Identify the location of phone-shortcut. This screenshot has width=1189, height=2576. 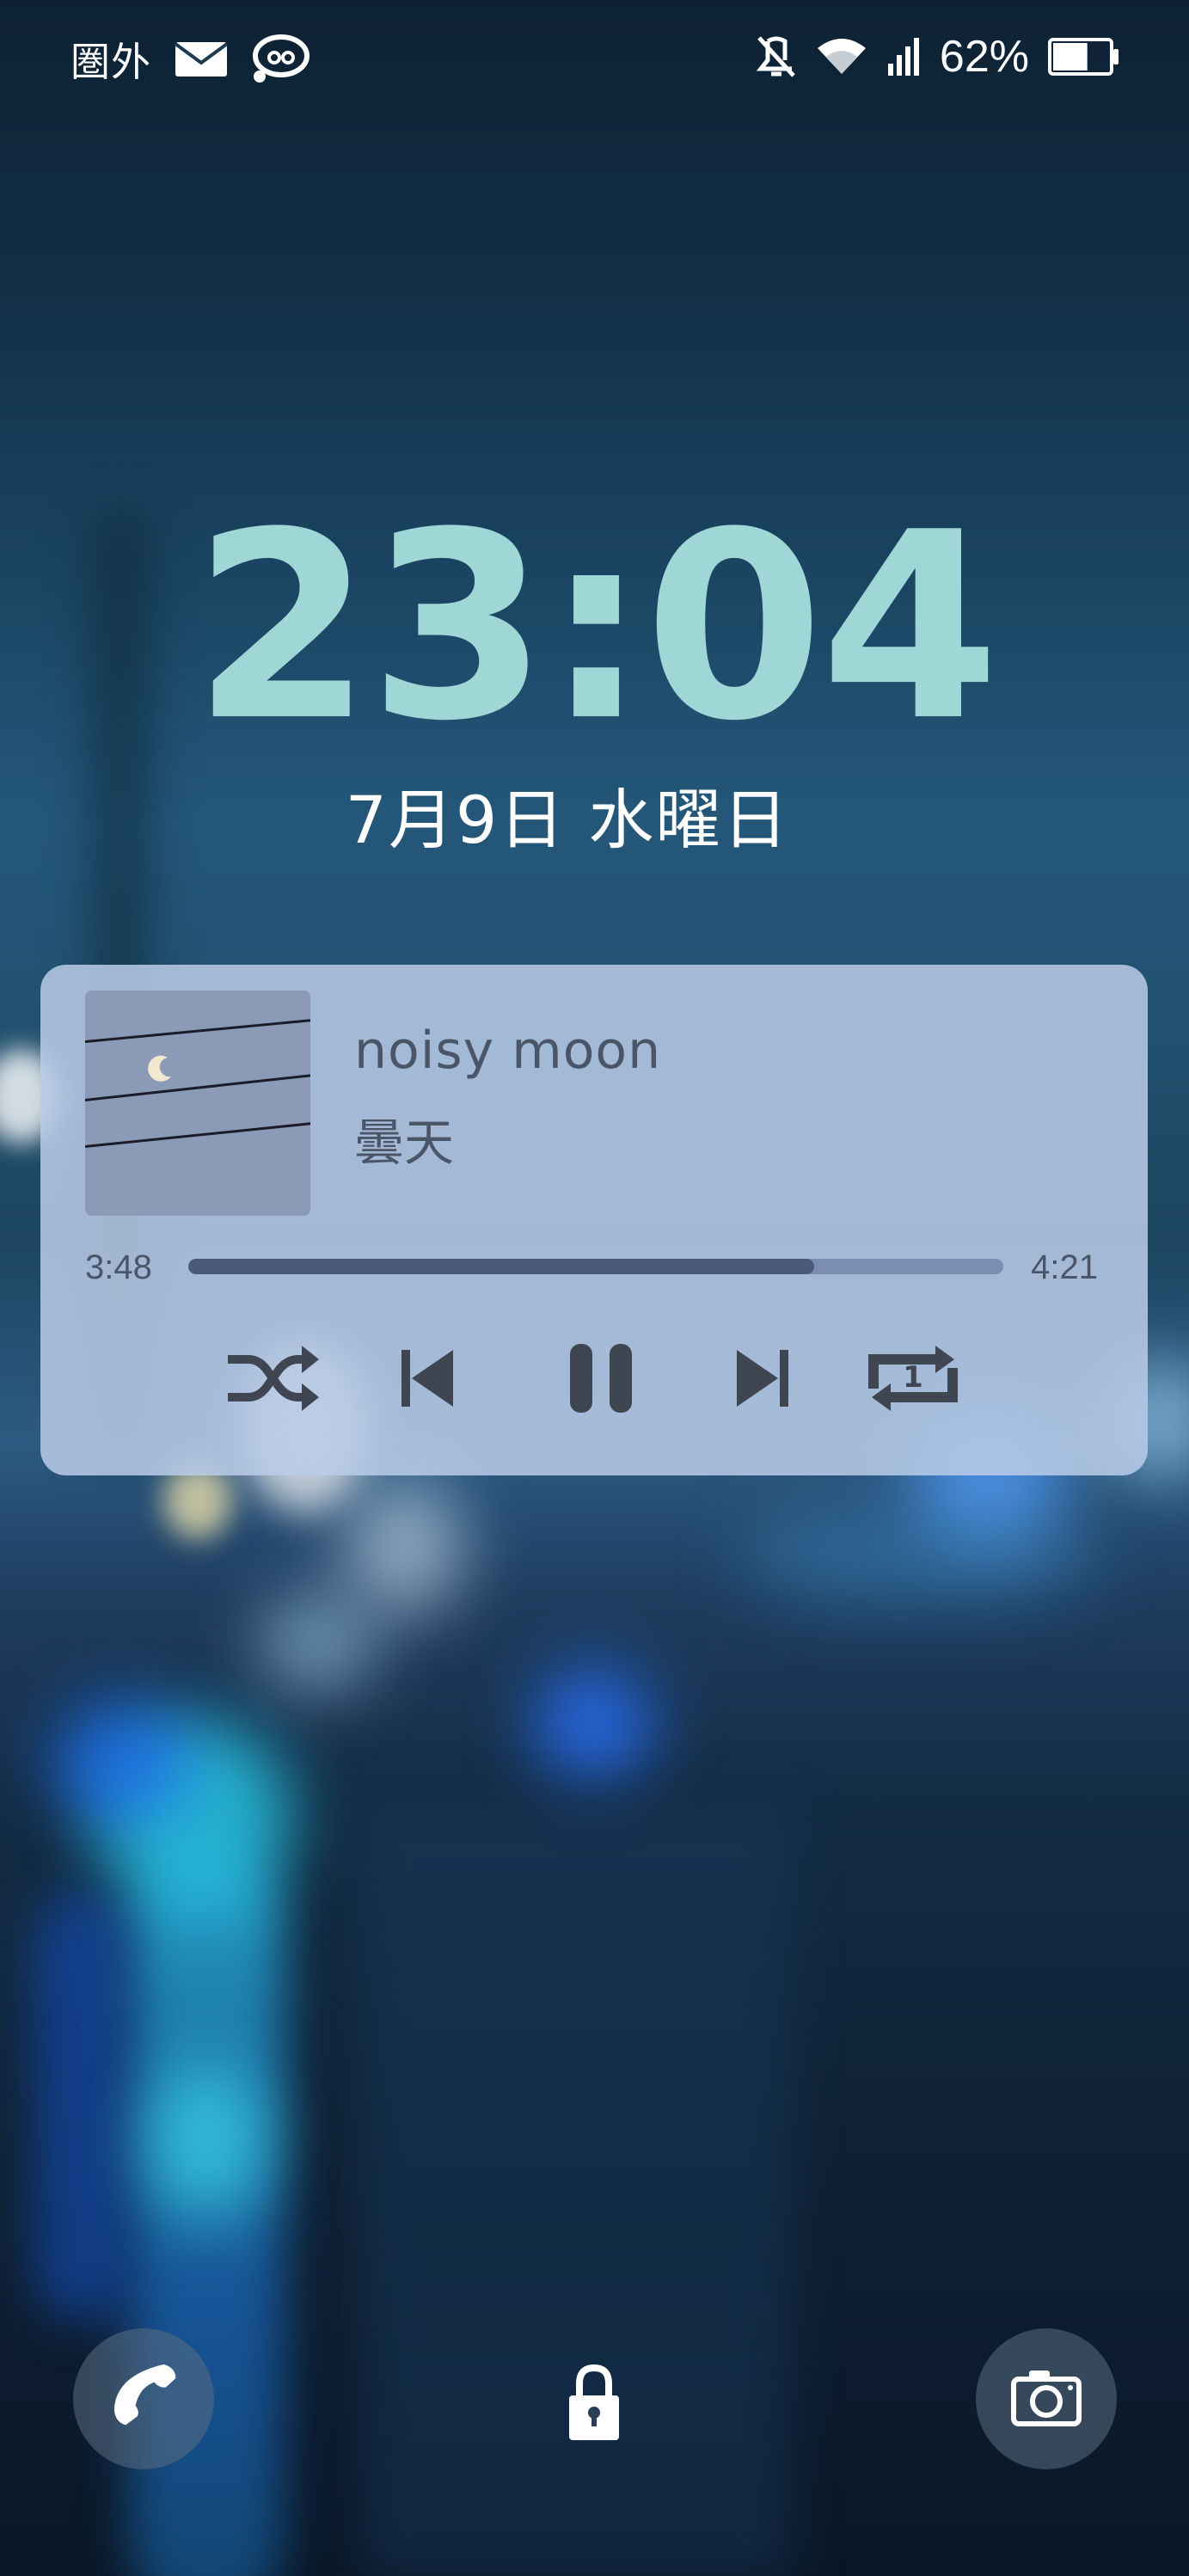
(143, 2399).